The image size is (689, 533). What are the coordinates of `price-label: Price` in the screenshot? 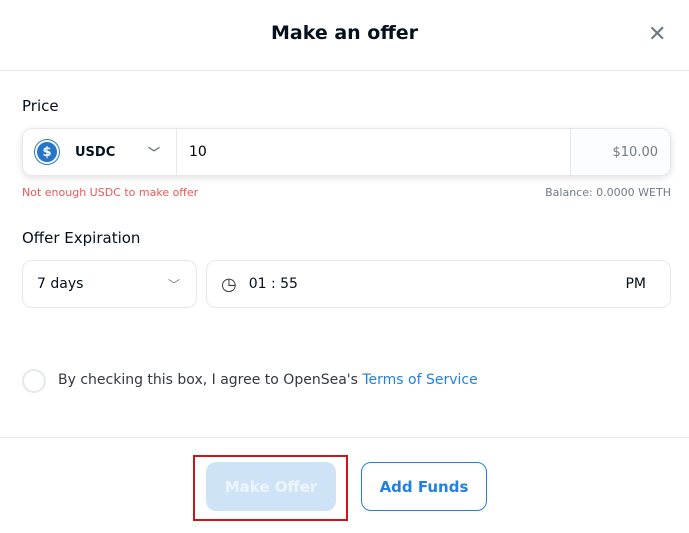 It's located at (40, 106).